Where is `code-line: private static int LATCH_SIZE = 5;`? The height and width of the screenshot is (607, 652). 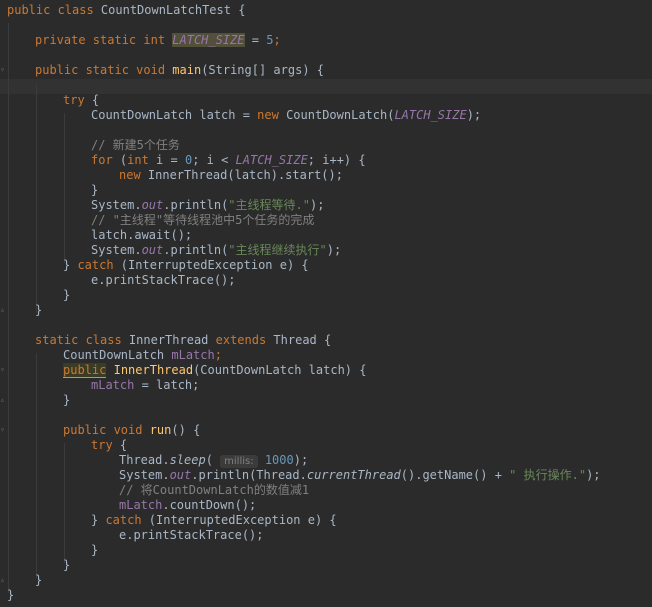 code-line: private static int LATCH_SIZE = 5; is located at coordinates (158, 40).